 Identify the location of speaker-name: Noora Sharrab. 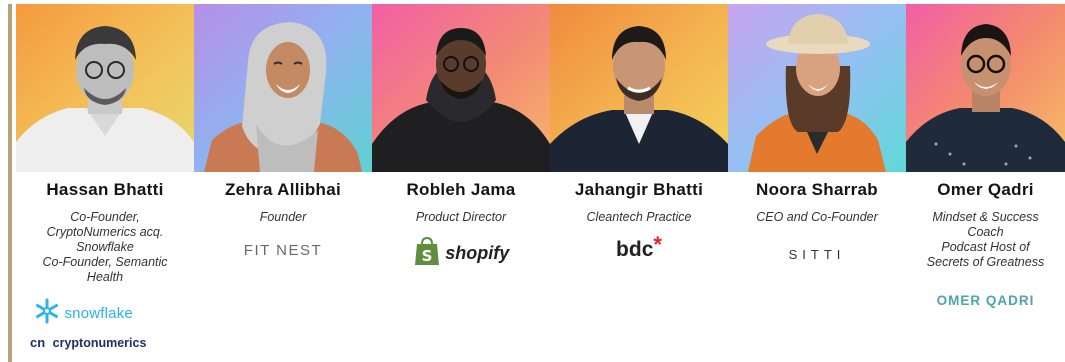
(817, 189).